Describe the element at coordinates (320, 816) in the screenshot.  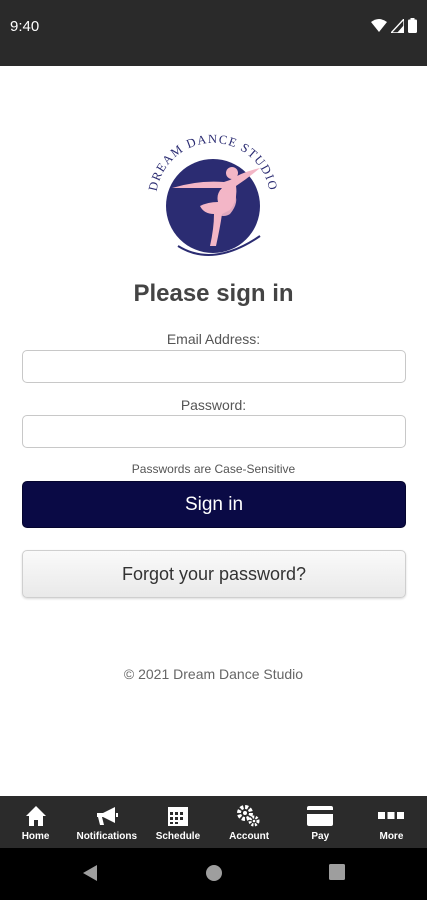
I see `credit-card-icon` at that location.